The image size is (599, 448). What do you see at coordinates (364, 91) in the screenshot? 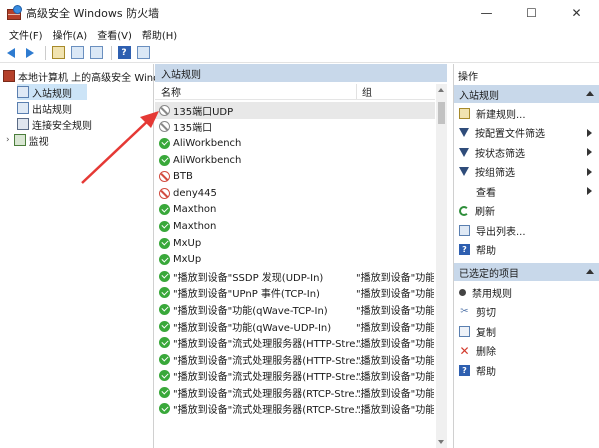
I see `column-group-header: 组` at bounding box center [364, 91].